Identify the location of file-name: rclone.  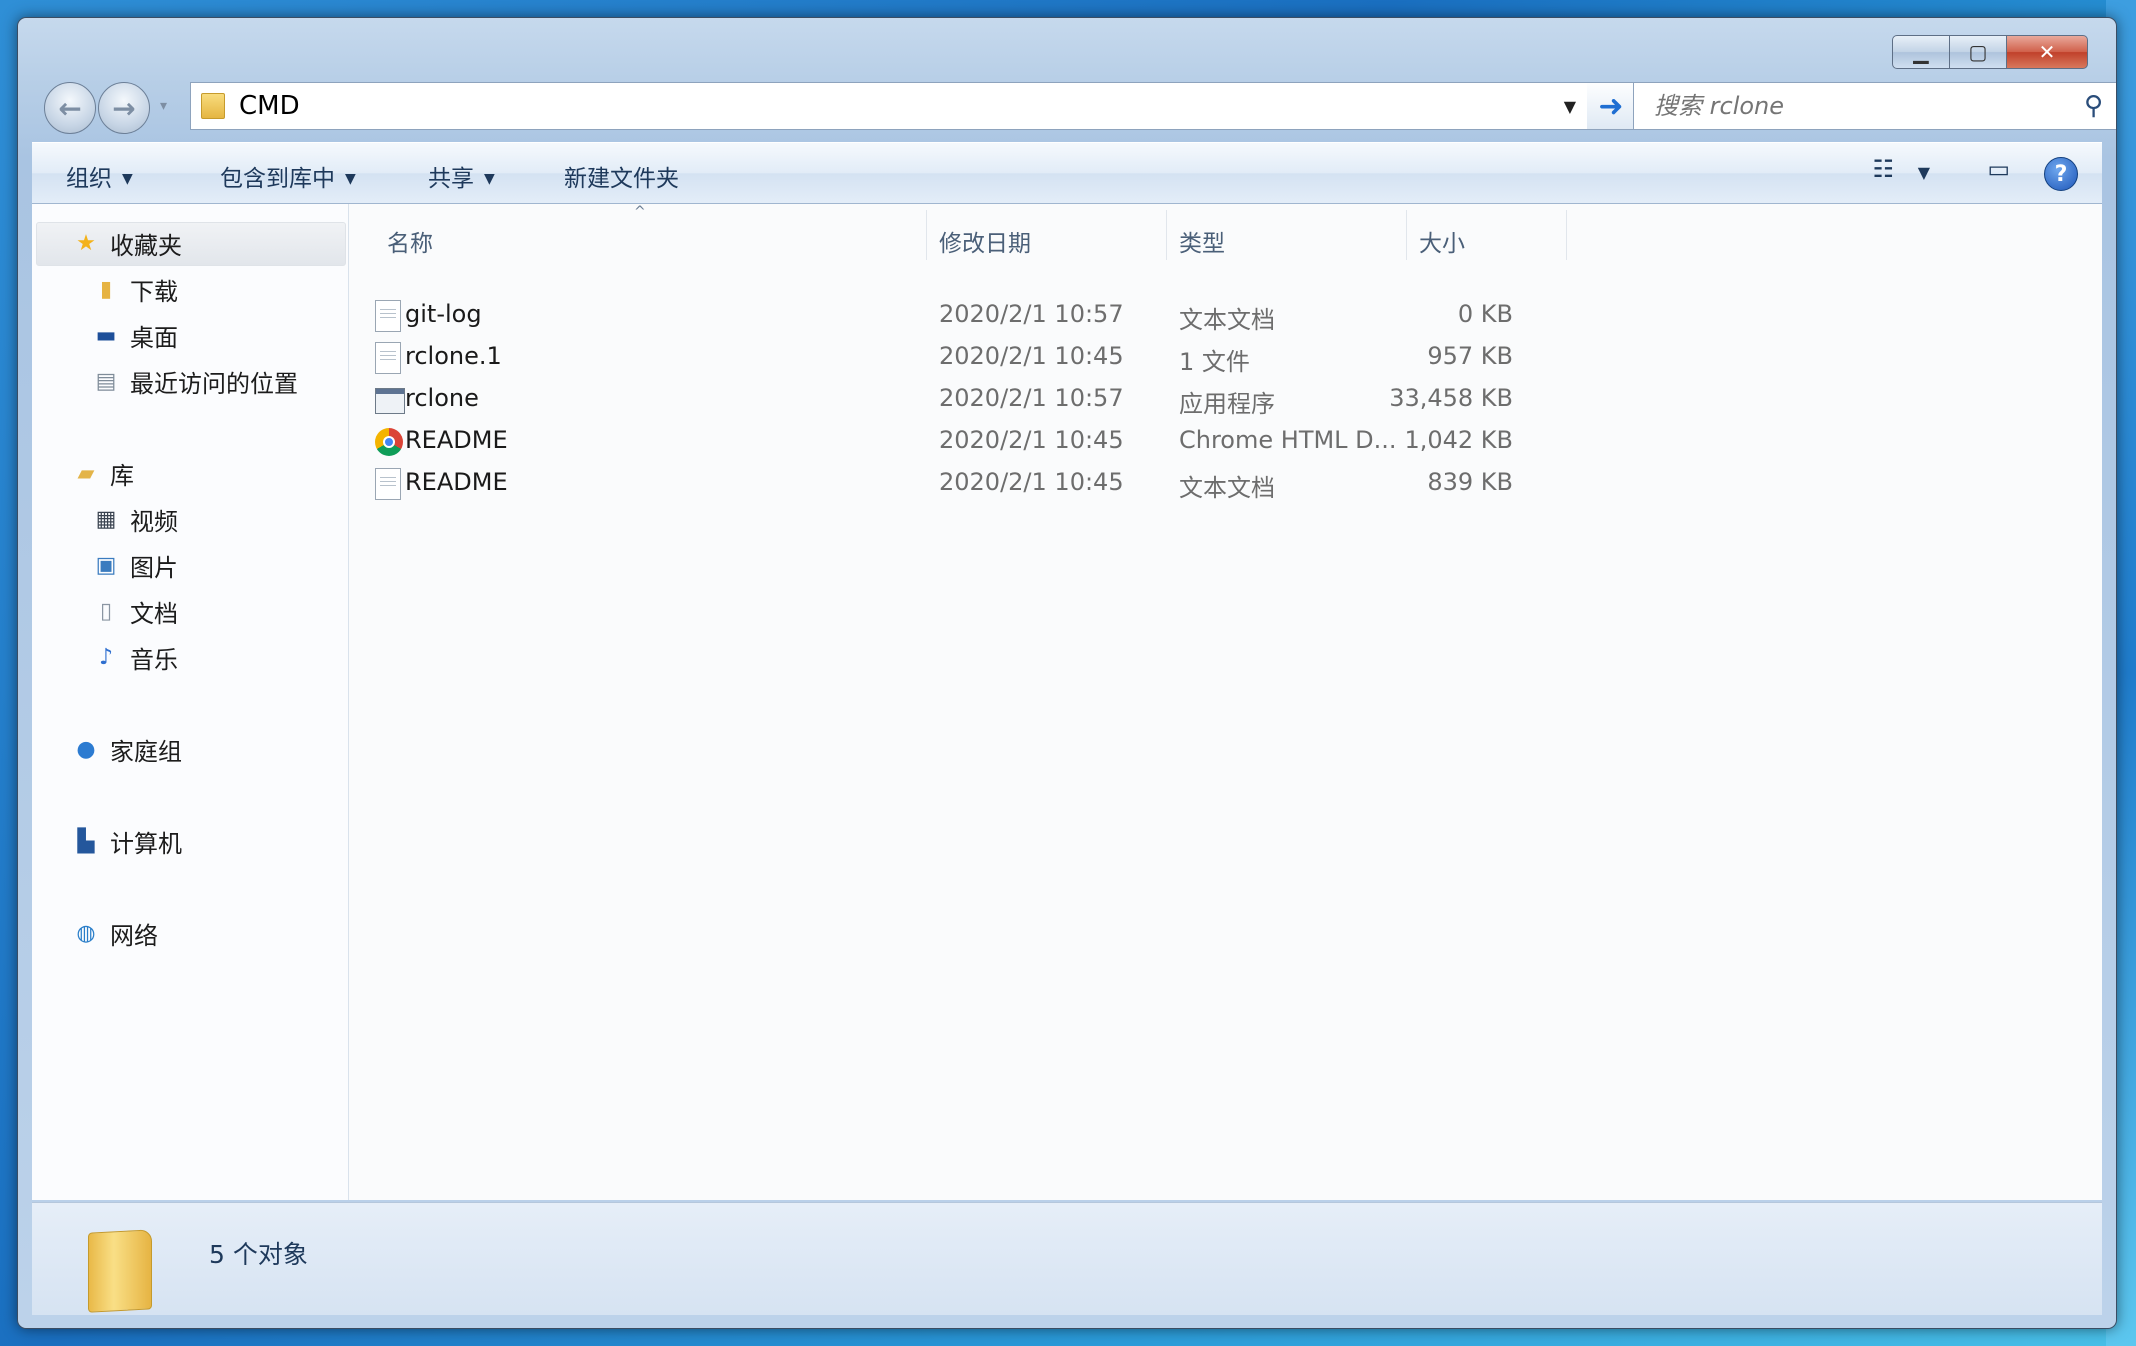
(442, 398).